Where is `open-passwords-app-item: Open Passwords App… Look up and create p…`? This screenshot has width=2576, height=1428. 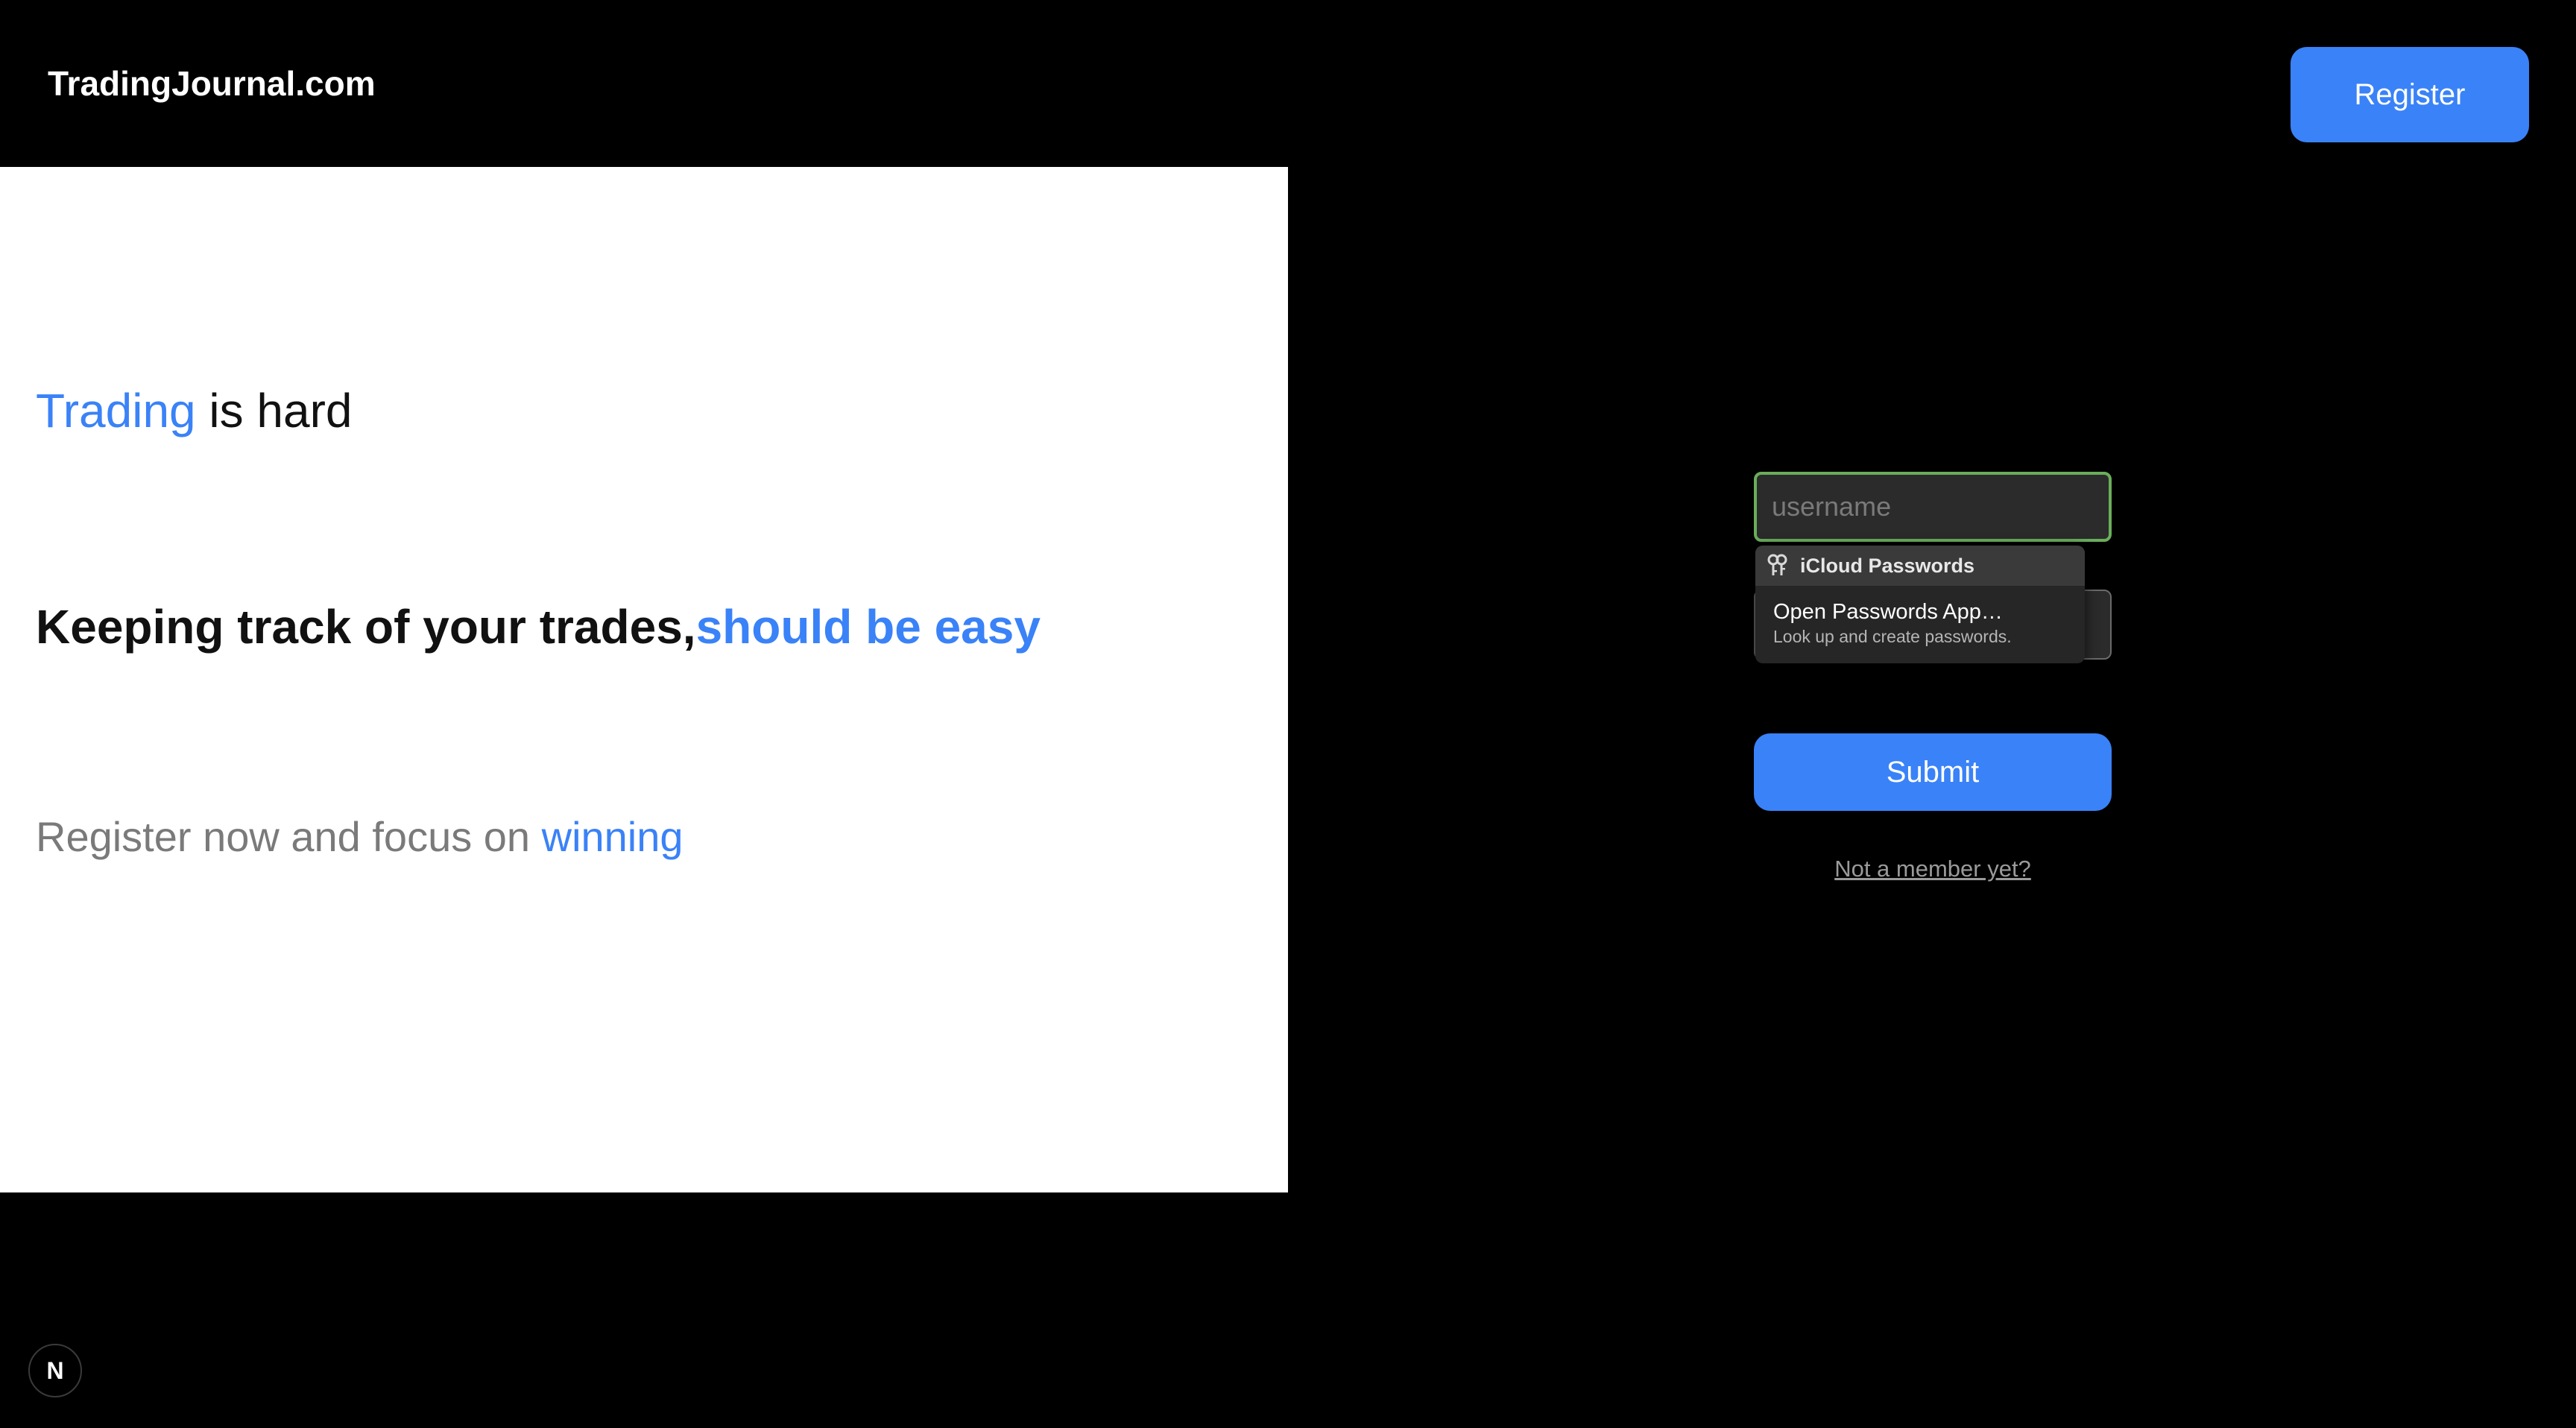 open-passwords-app-item: Open Passwords App… Look up and create p… is located at coordinates (1920, 617).